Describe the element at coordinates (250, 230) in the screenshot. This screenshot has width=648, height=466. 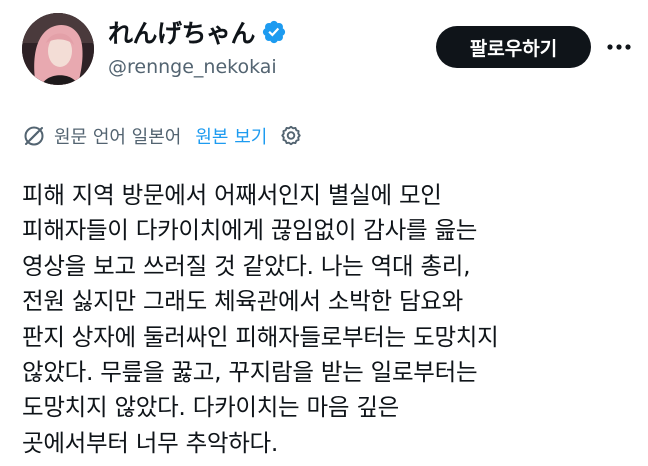
I see `tweet-text-line: 피해자들이 다카이치에게 끊임없이 감사를 읊는` at that location.